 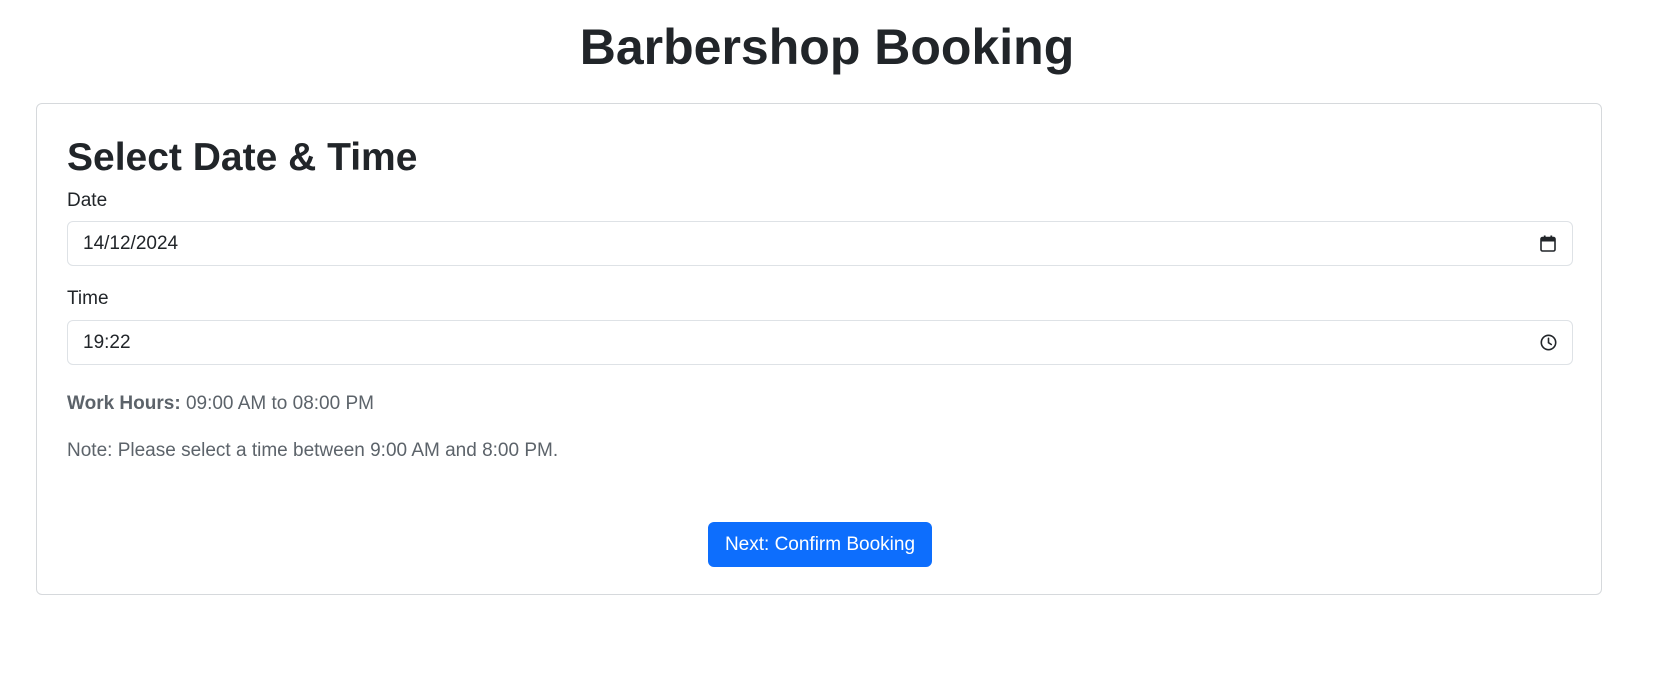 I want to click on work-hours-label: Work Hours:, so click(x=124, y=403).